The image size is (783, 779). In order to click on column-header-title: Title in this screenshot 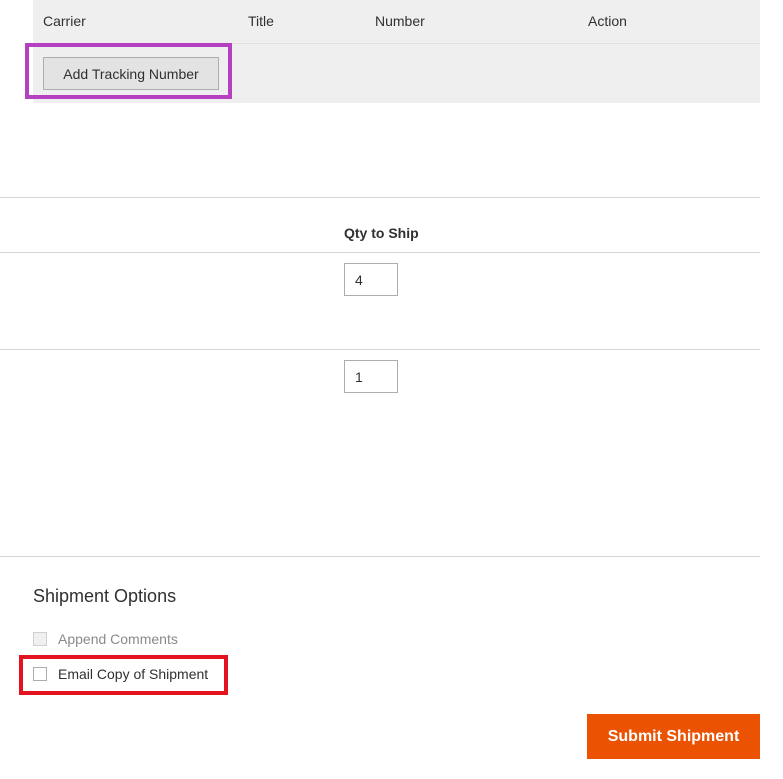, I will do `click(261, 21)`.